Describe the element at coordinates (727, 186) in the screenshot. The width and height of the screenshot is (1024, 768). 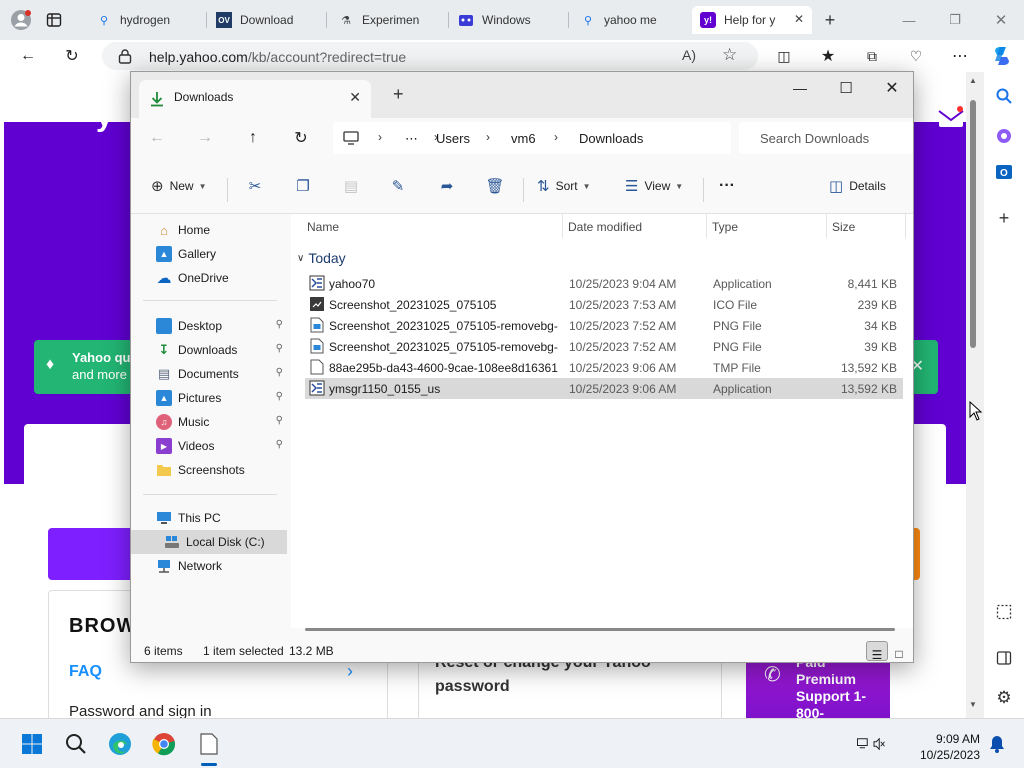
I see `more-options-button: ···` at that location.